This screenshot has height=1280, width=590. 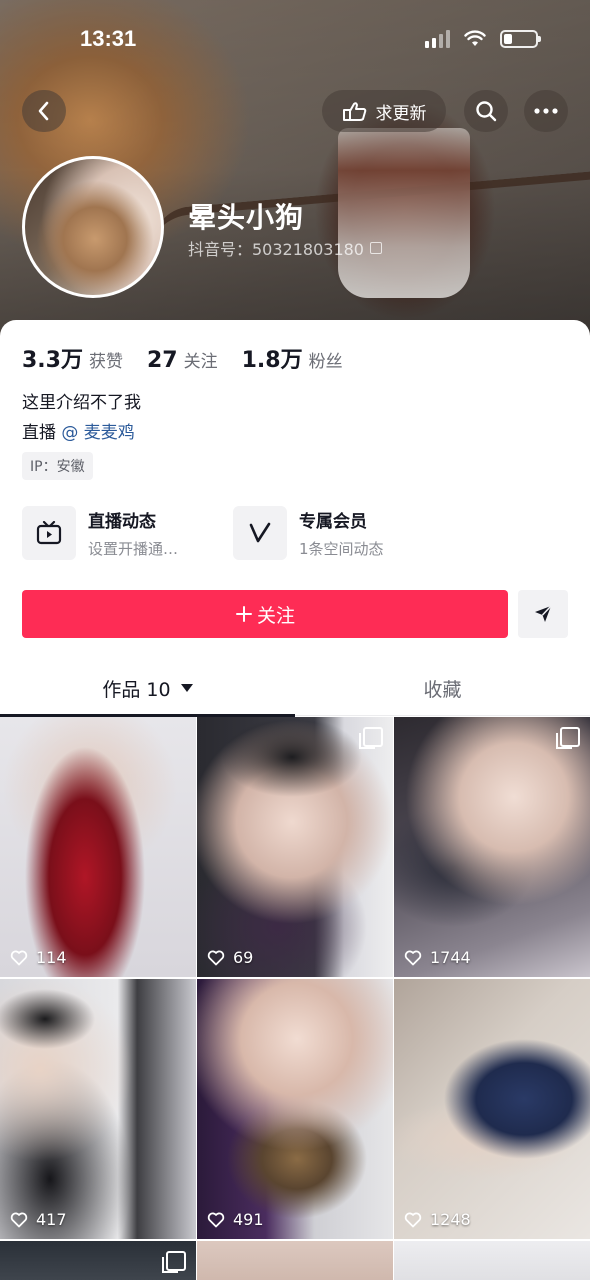 I want to click on post-likes: 1744, so click(x=437, y=957).